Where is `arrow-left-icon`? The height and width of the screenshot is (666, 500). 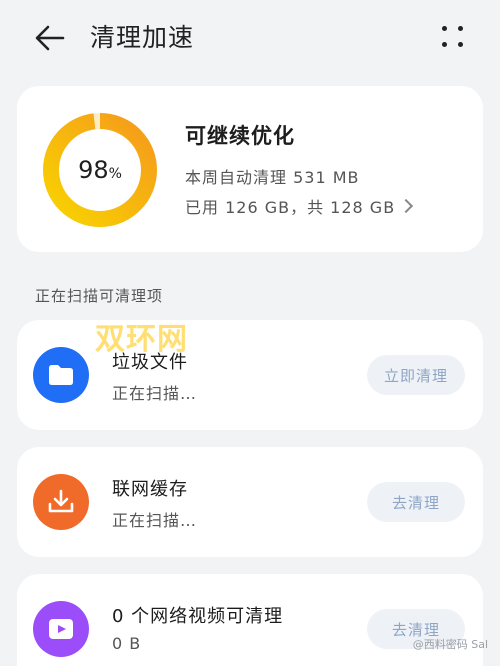
arrow-left-icon is located at coordinates (50, 38).